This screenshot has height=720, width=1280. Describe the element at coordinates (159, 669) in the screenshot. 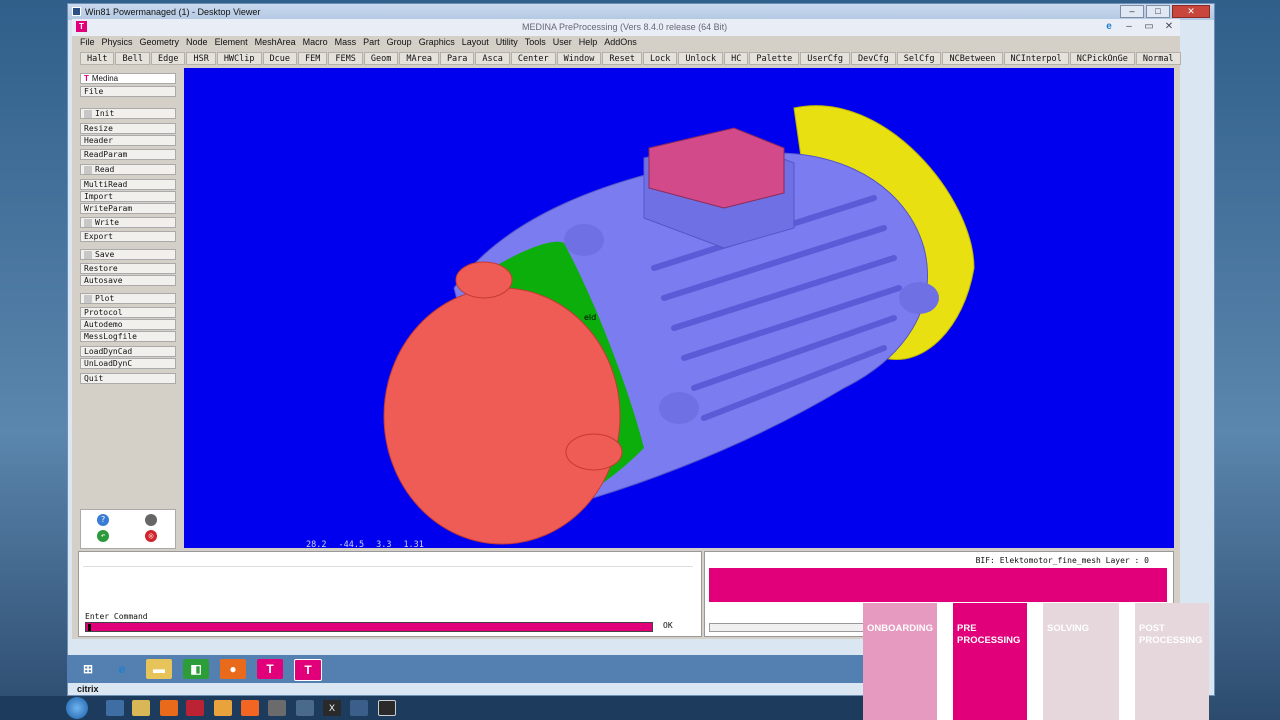

I see `explorer-icon: ▬` at that location.